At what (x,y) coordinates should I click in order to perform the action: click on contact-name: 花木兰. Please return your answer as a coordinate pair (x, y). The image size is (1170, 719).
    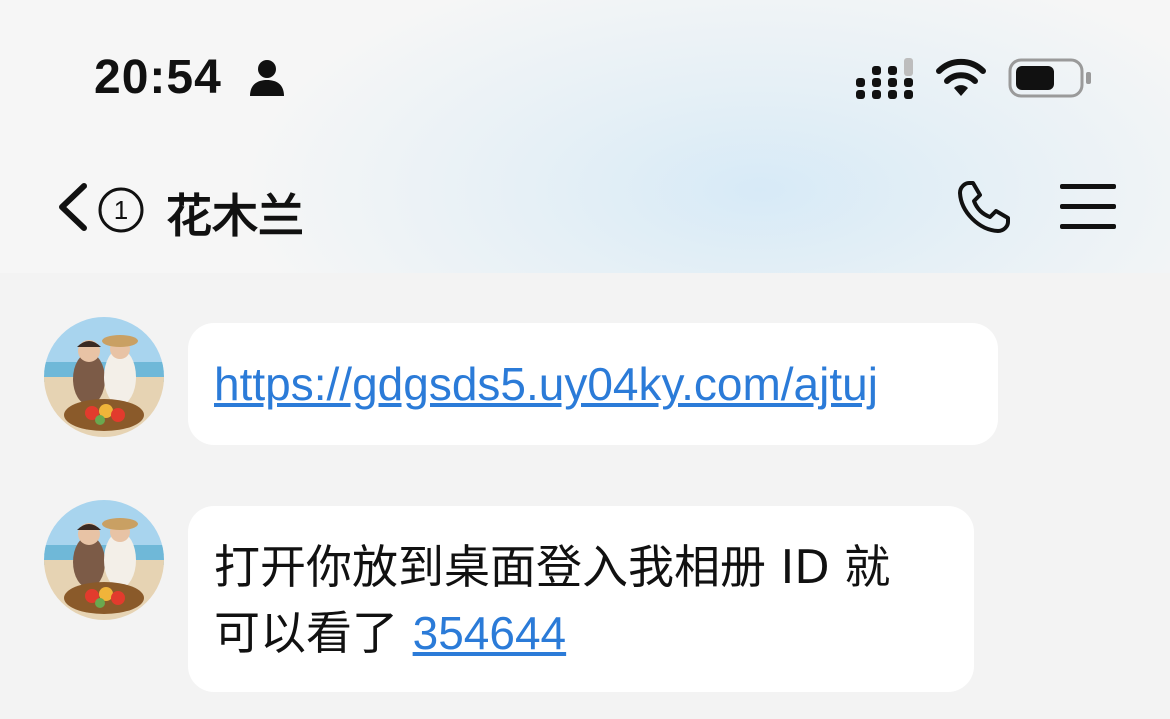
    Looking at the image, I should click on (235, 213).